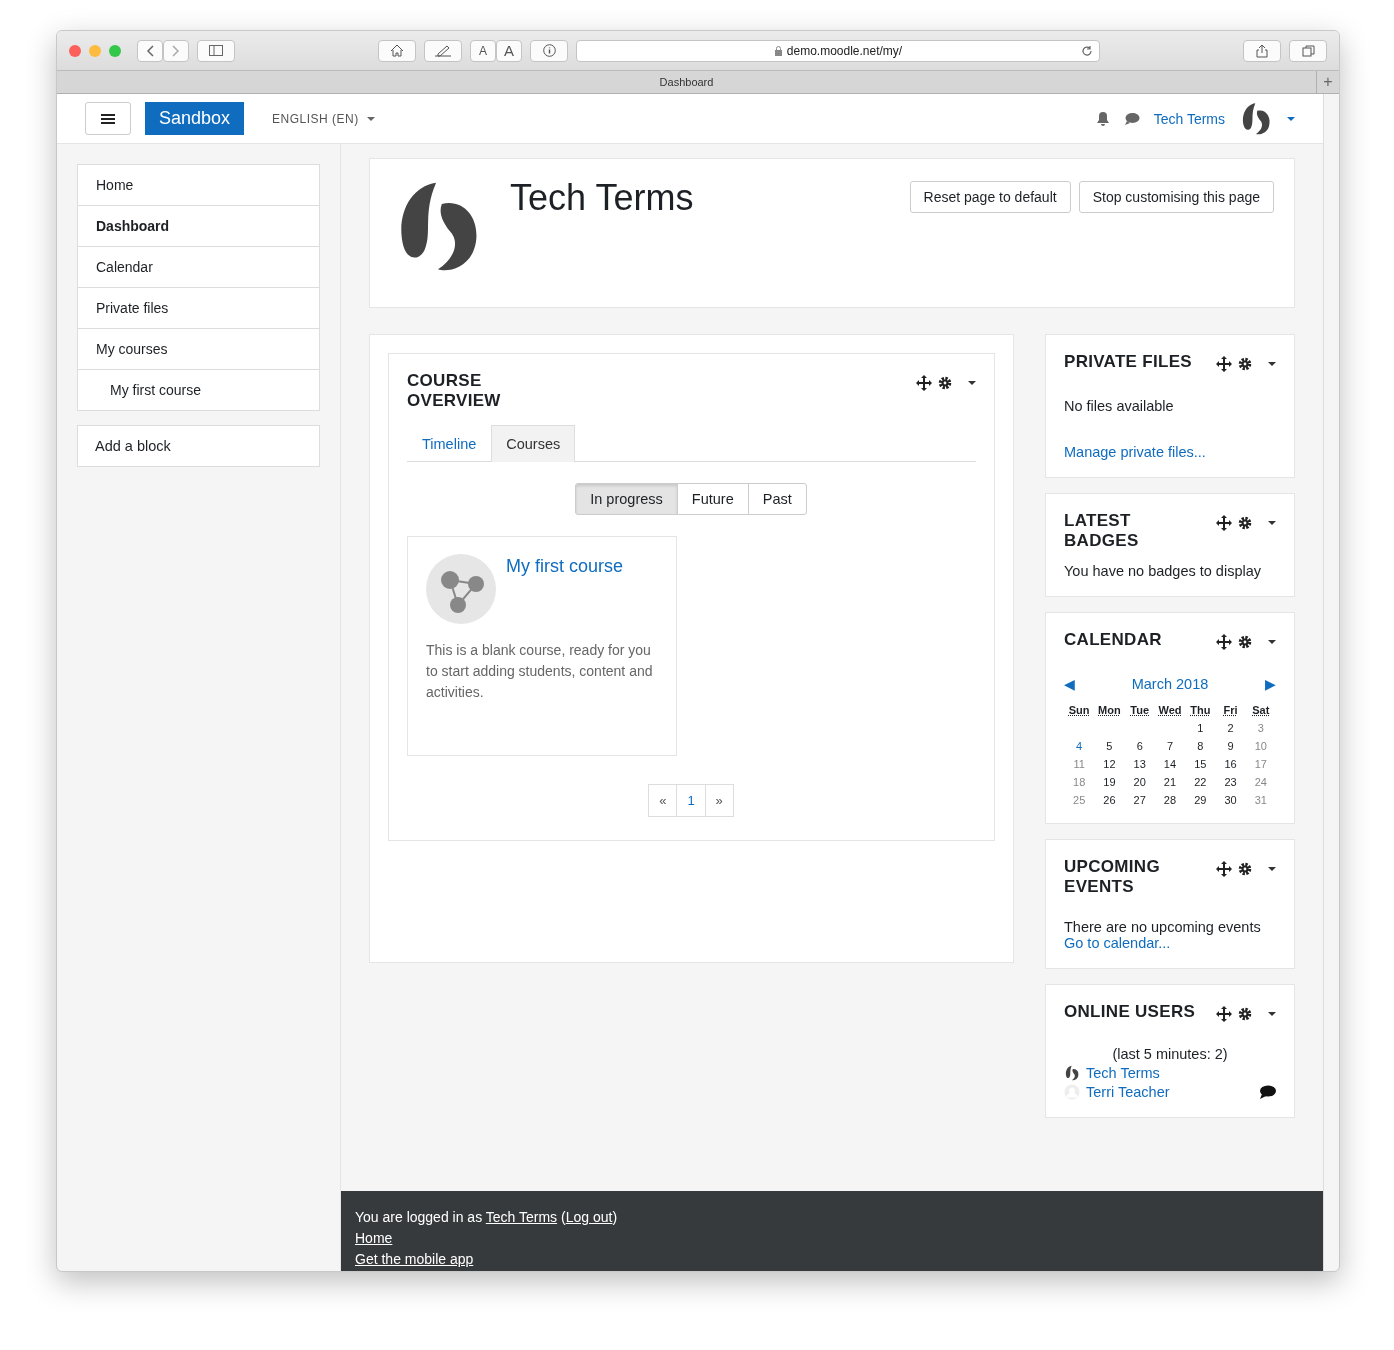 The height and width of the screenshot is (1350, 1394). What do you see at coordinates (1230, 728) in the screenshot?
I see `calendar-day: 2` at bounding box center [1230, 728].